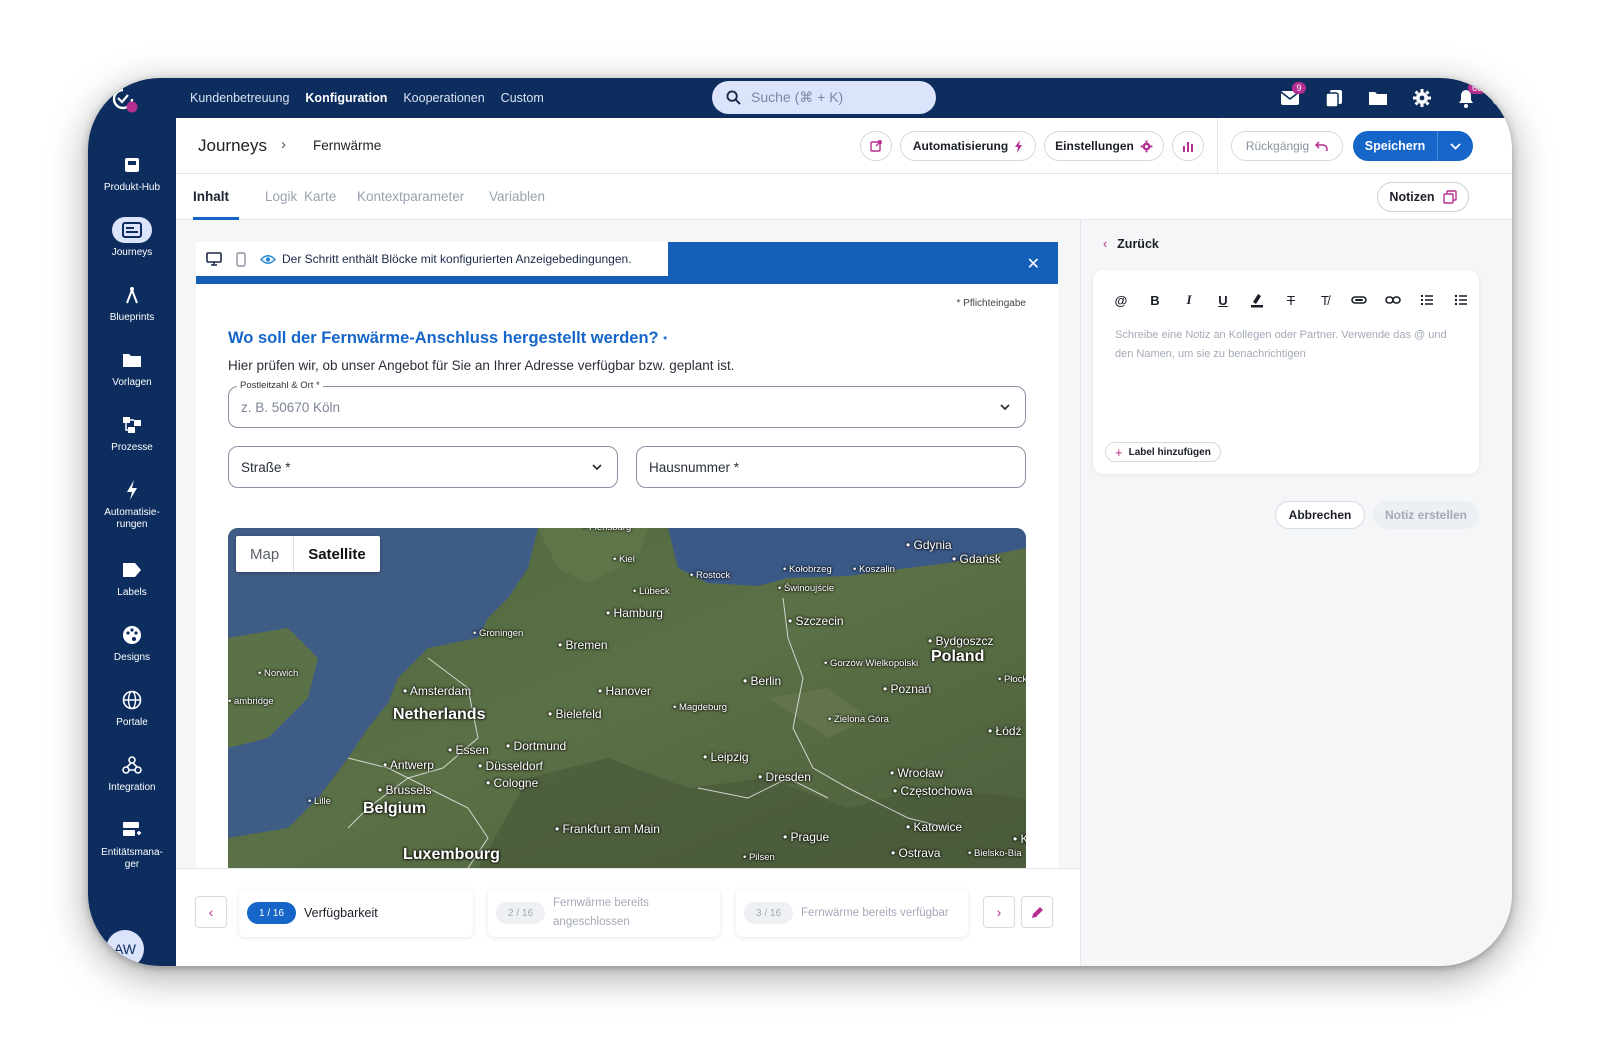 The image size is (1600, 1044). I want to click on sidebar-item-labels: Labels, so click(132, 578).